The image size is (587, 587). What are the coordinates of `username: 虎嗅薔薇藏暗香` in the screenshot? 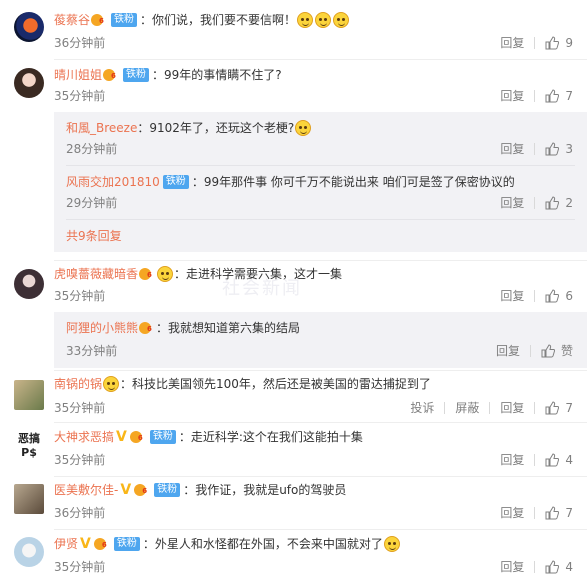 It's located at (96, 274).